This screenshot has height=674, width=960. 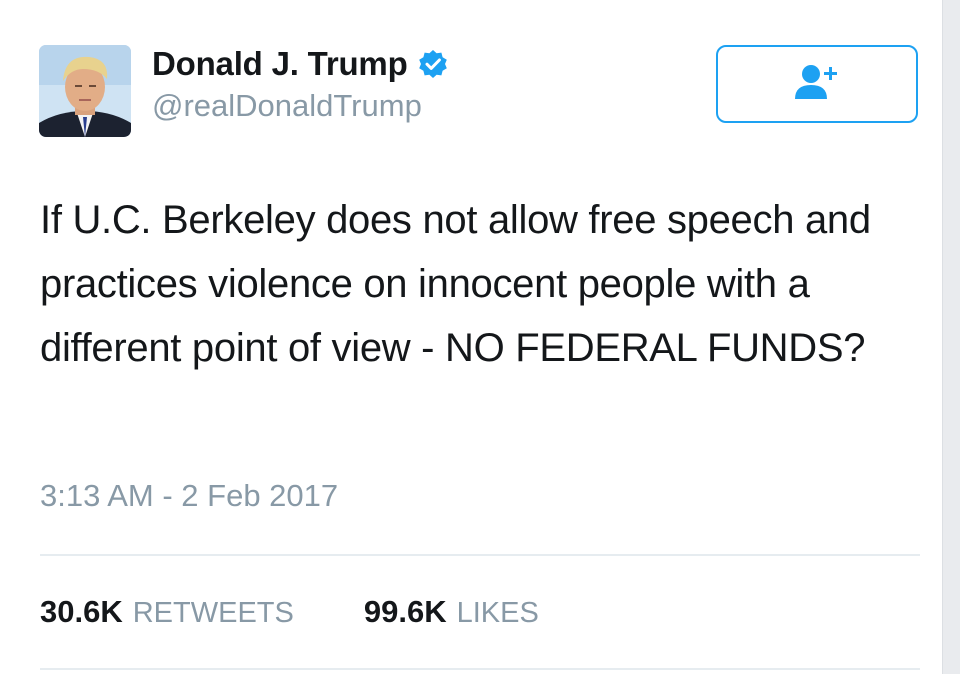 What do you see at coordinates (451, 612) in the screenshot?
I see `likes-stat: 99.6K LIKES` at bounding box center [451, 612].